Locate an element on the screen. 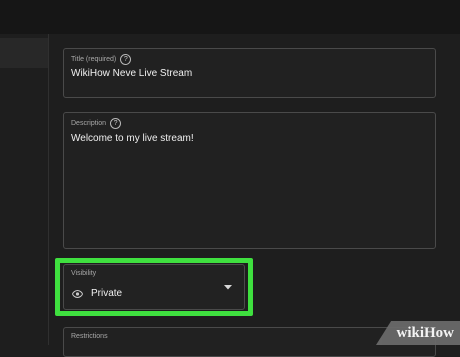 Image resolution: width=460 pixels, height=357 pixels. description-label: Description is located at coordinates (89, 123).